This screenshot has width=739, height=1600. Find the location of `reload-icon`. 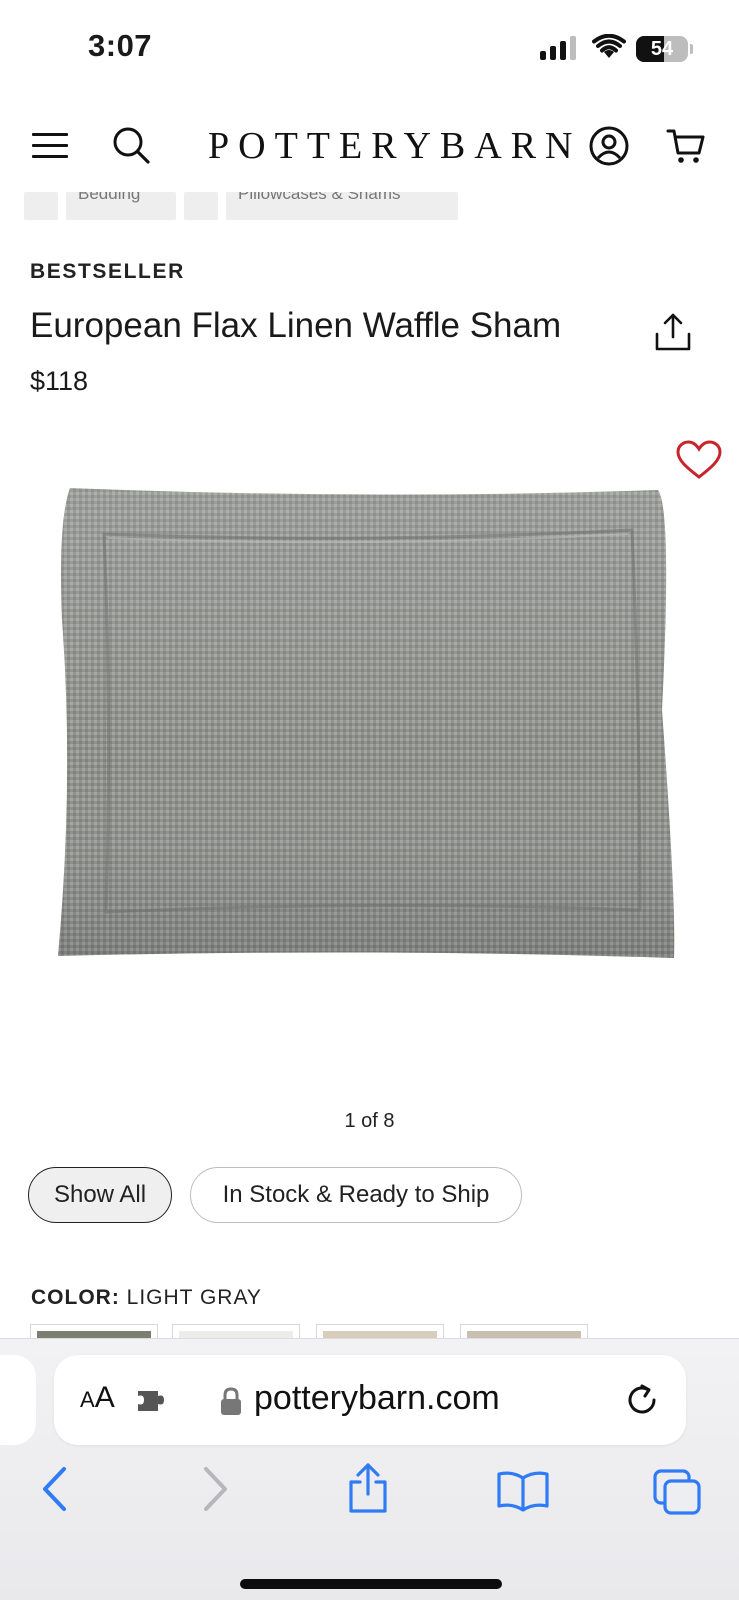

reload-icon is located at coordinates (642, 1400).